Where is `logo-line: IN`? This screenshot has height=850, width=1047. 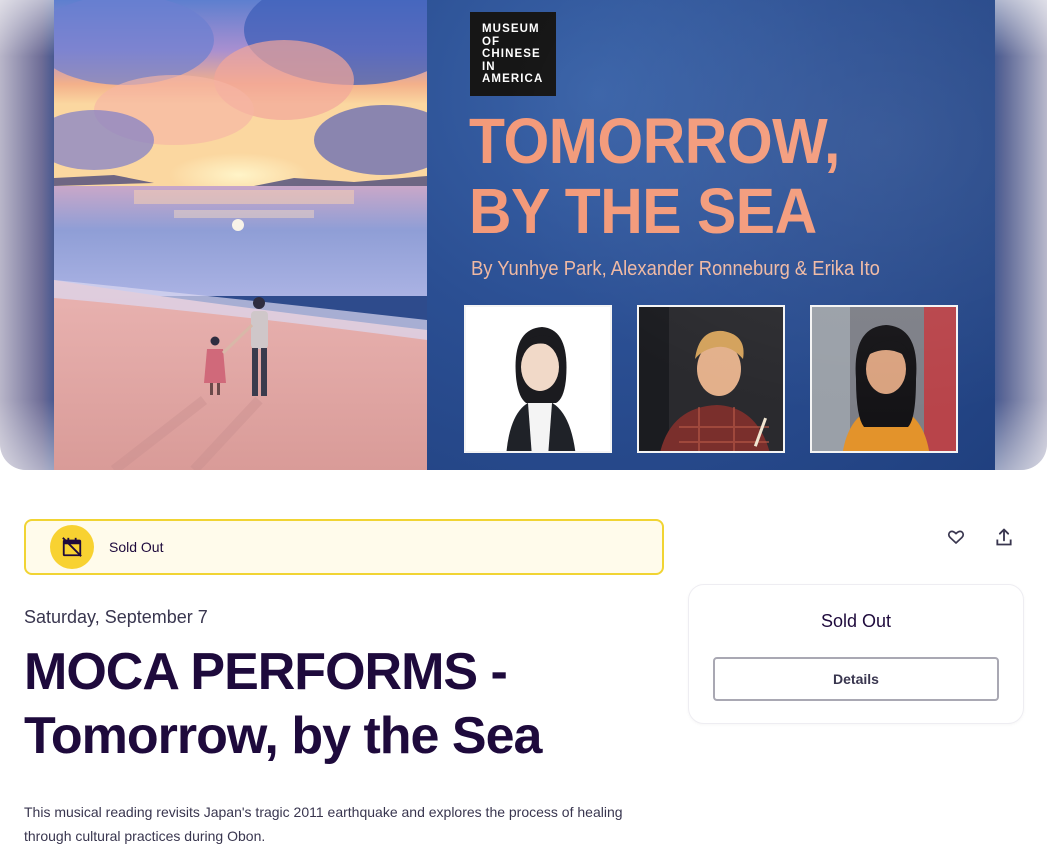 logo-line: IN is located at coordinates (489, 66).